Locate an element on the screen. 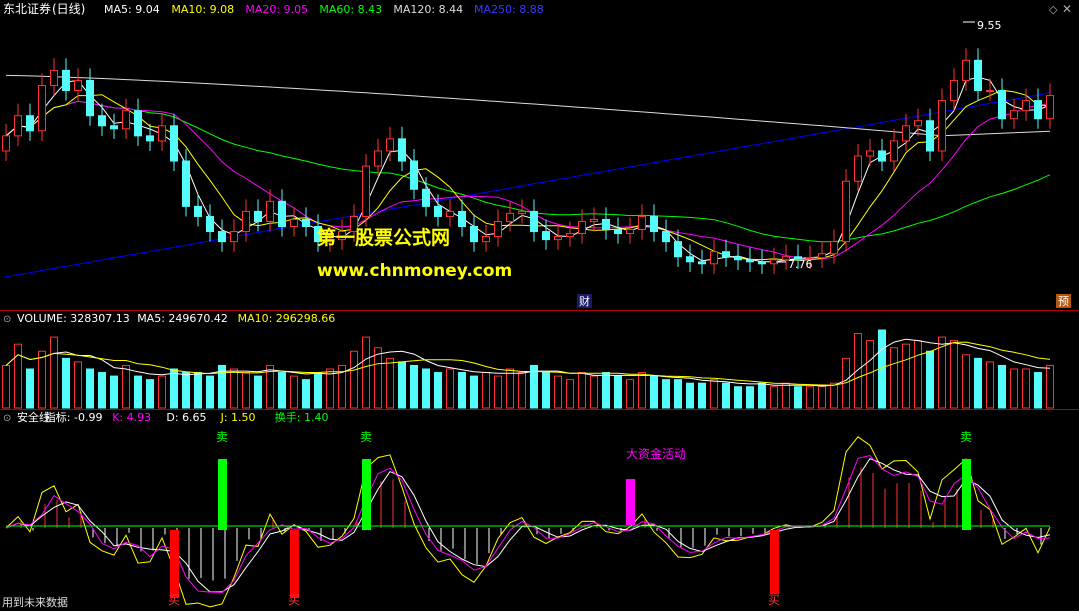  buy-signal-label: 买 is located at coordinates (174, 600).